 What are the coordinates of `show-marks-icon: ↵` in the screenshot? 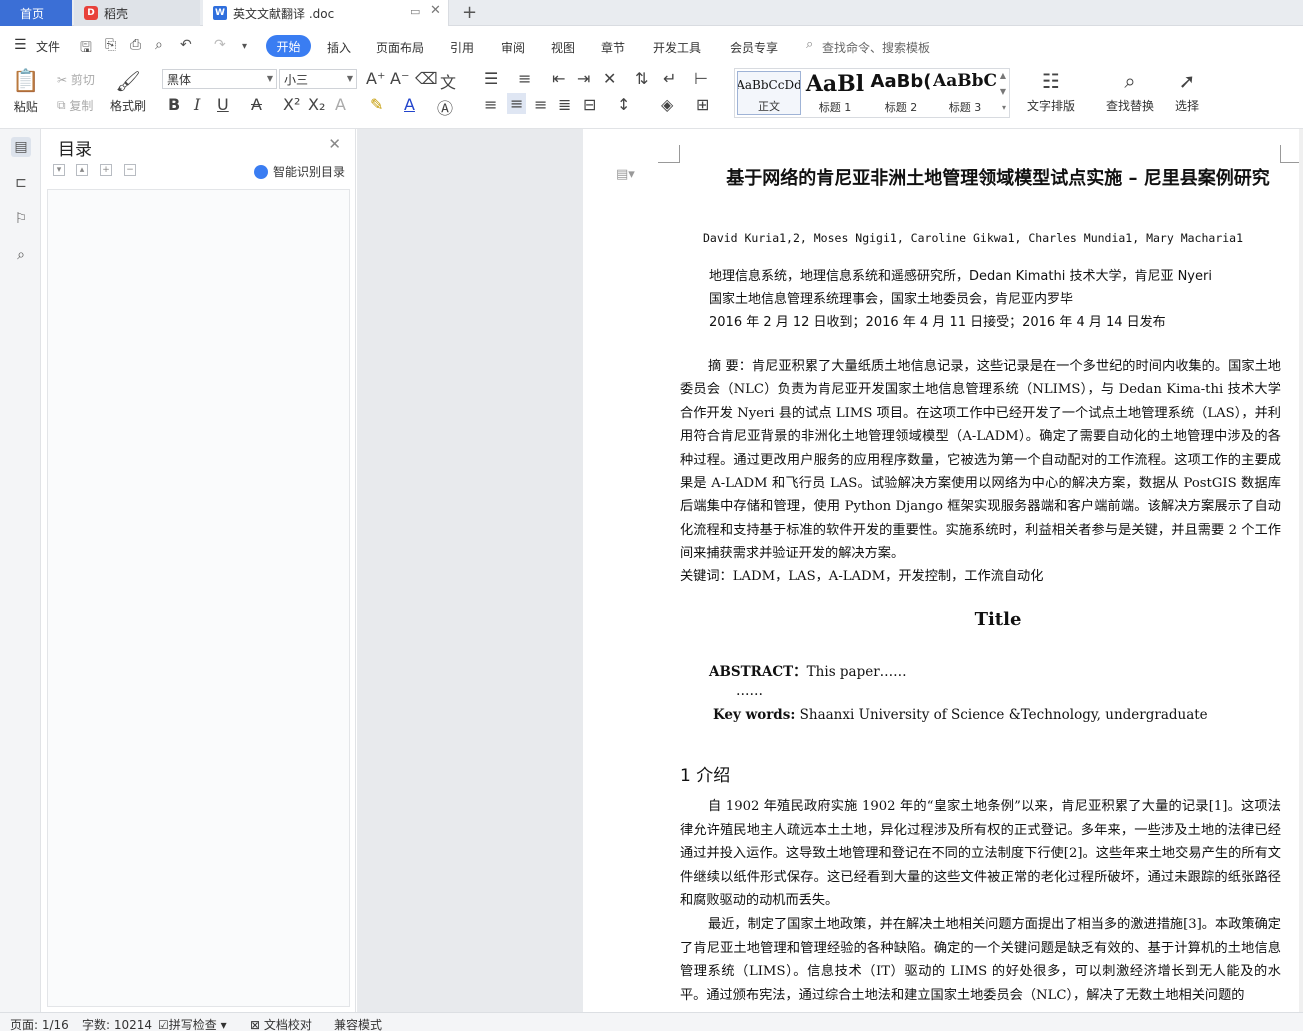 It's located at (669, 78).